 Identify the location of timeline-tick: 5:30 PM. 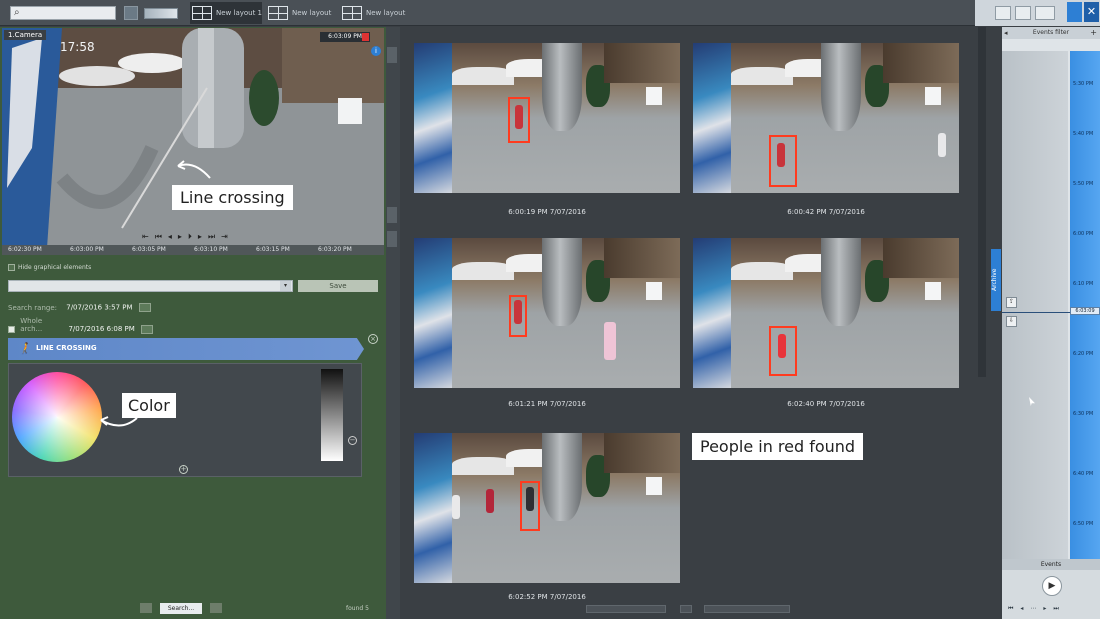
(1083, 84).